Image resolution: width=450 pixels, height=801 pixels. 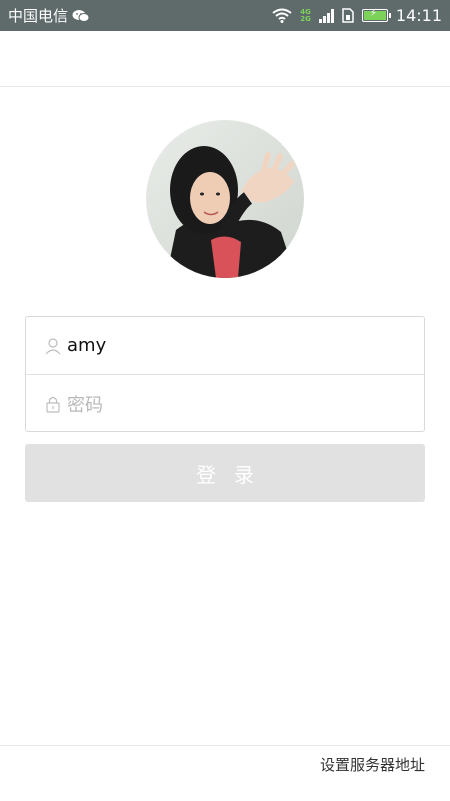 What do you see at coordinates (348, 15) in the screenshot?
I see `sim-icon` at bounding box center [348, 15].